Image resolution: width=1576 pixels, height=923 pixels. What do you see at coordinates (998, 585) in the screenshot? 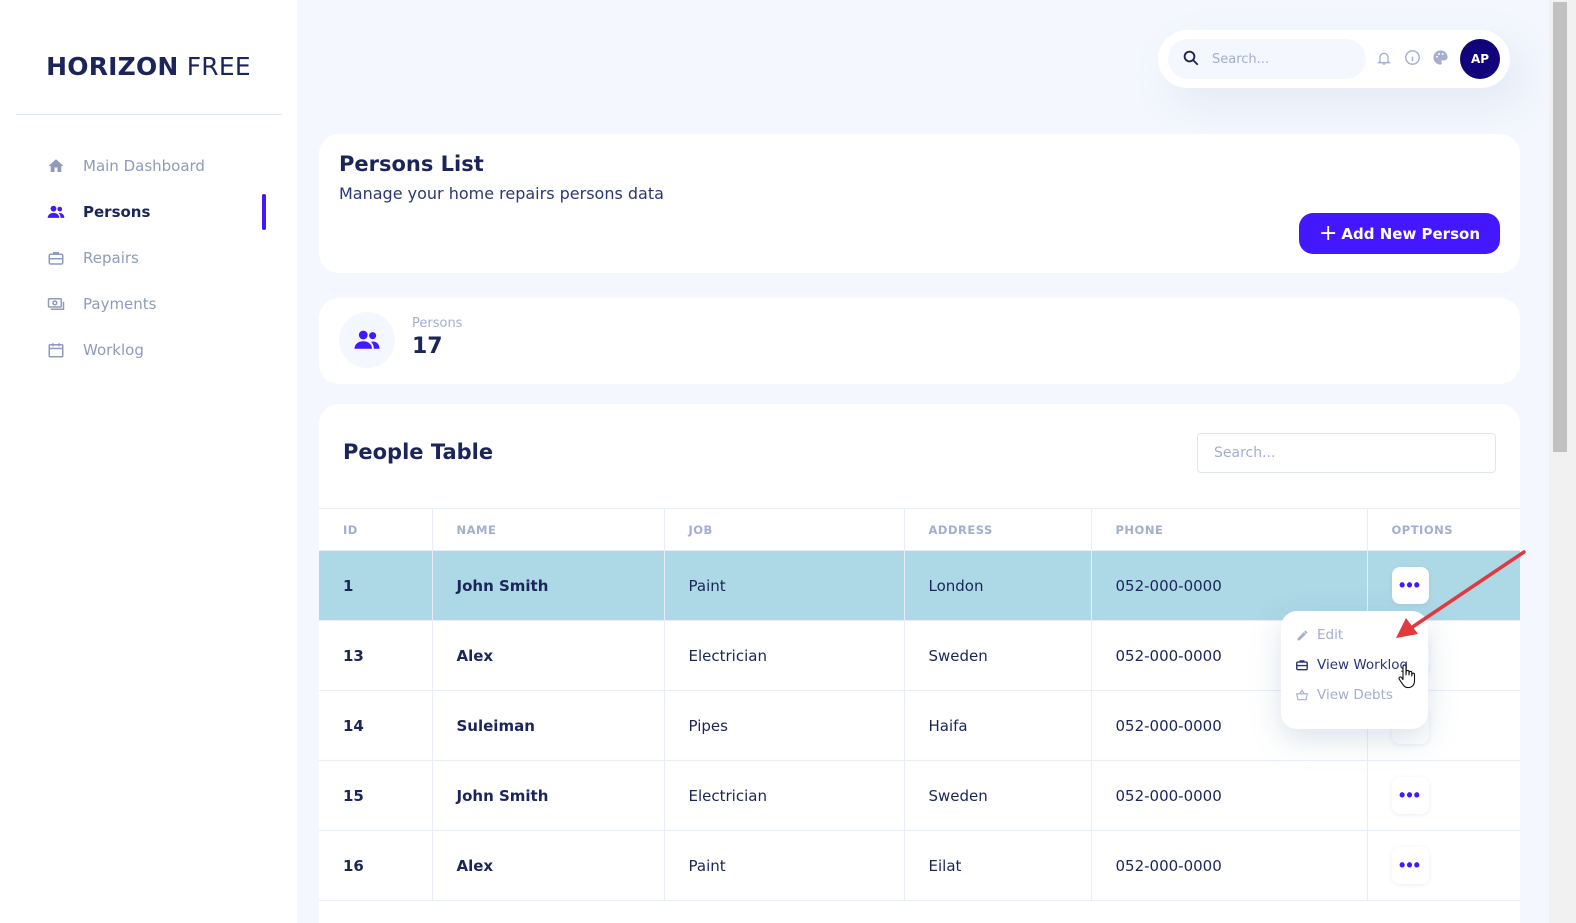
I see `cell-address: London` at bounding box center [998, 585].